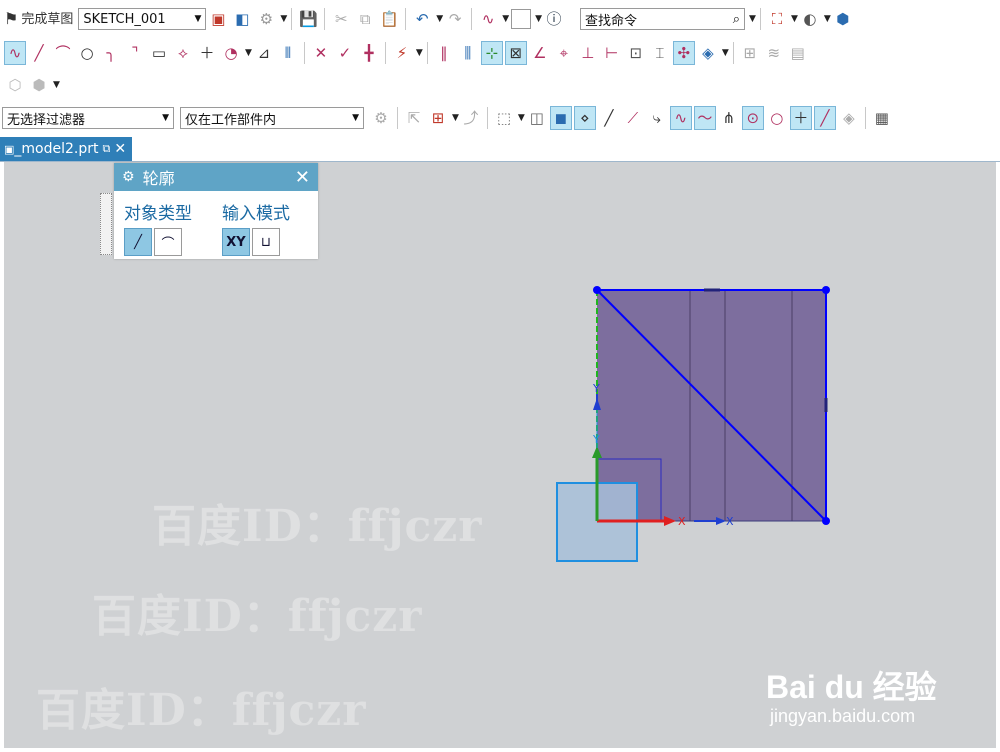 The image size is (1000, 752). What do you see at coordinates (491, 53) in the screenshot?
I see `auto-dimension-icon: ⊹` at bounding box center [491, 53].